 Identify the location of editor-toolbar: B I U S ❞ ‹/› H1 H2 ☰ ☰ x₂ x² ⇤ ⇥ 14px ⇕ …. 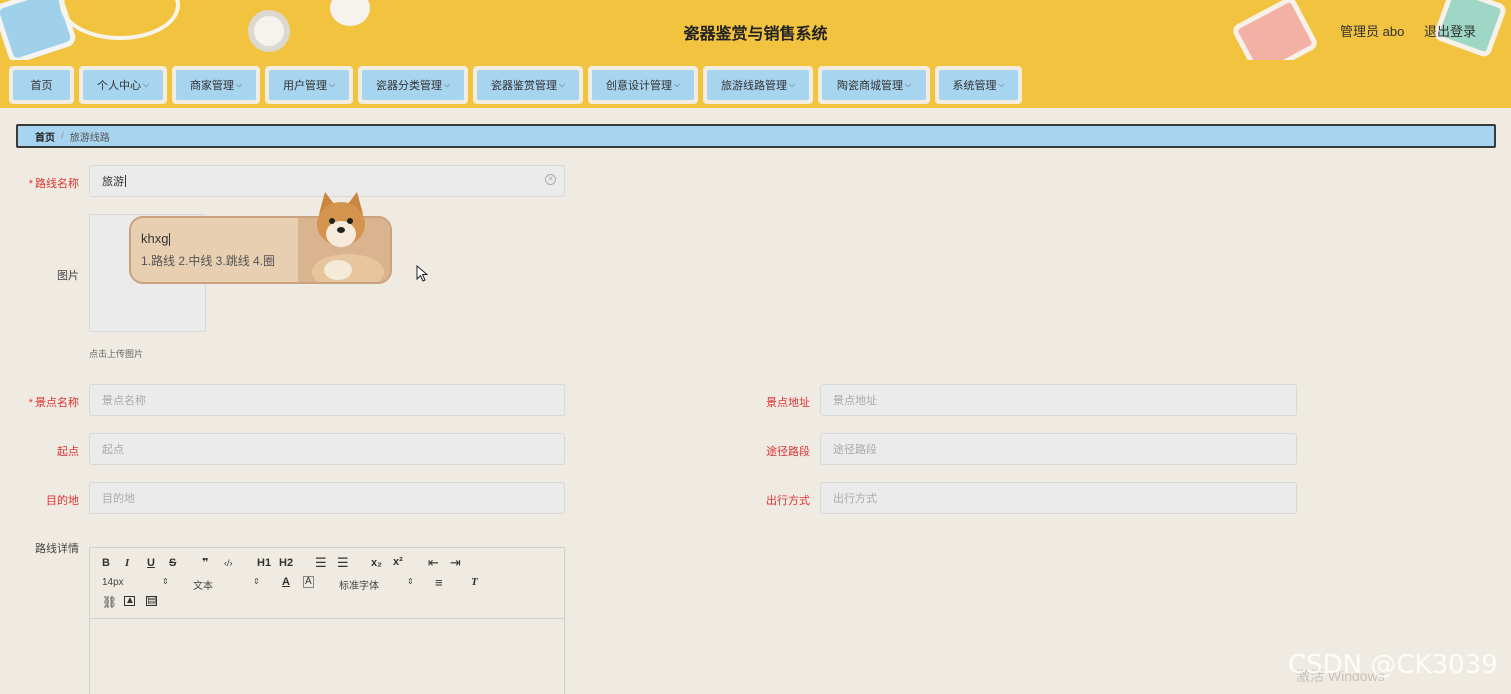
(327, 583).